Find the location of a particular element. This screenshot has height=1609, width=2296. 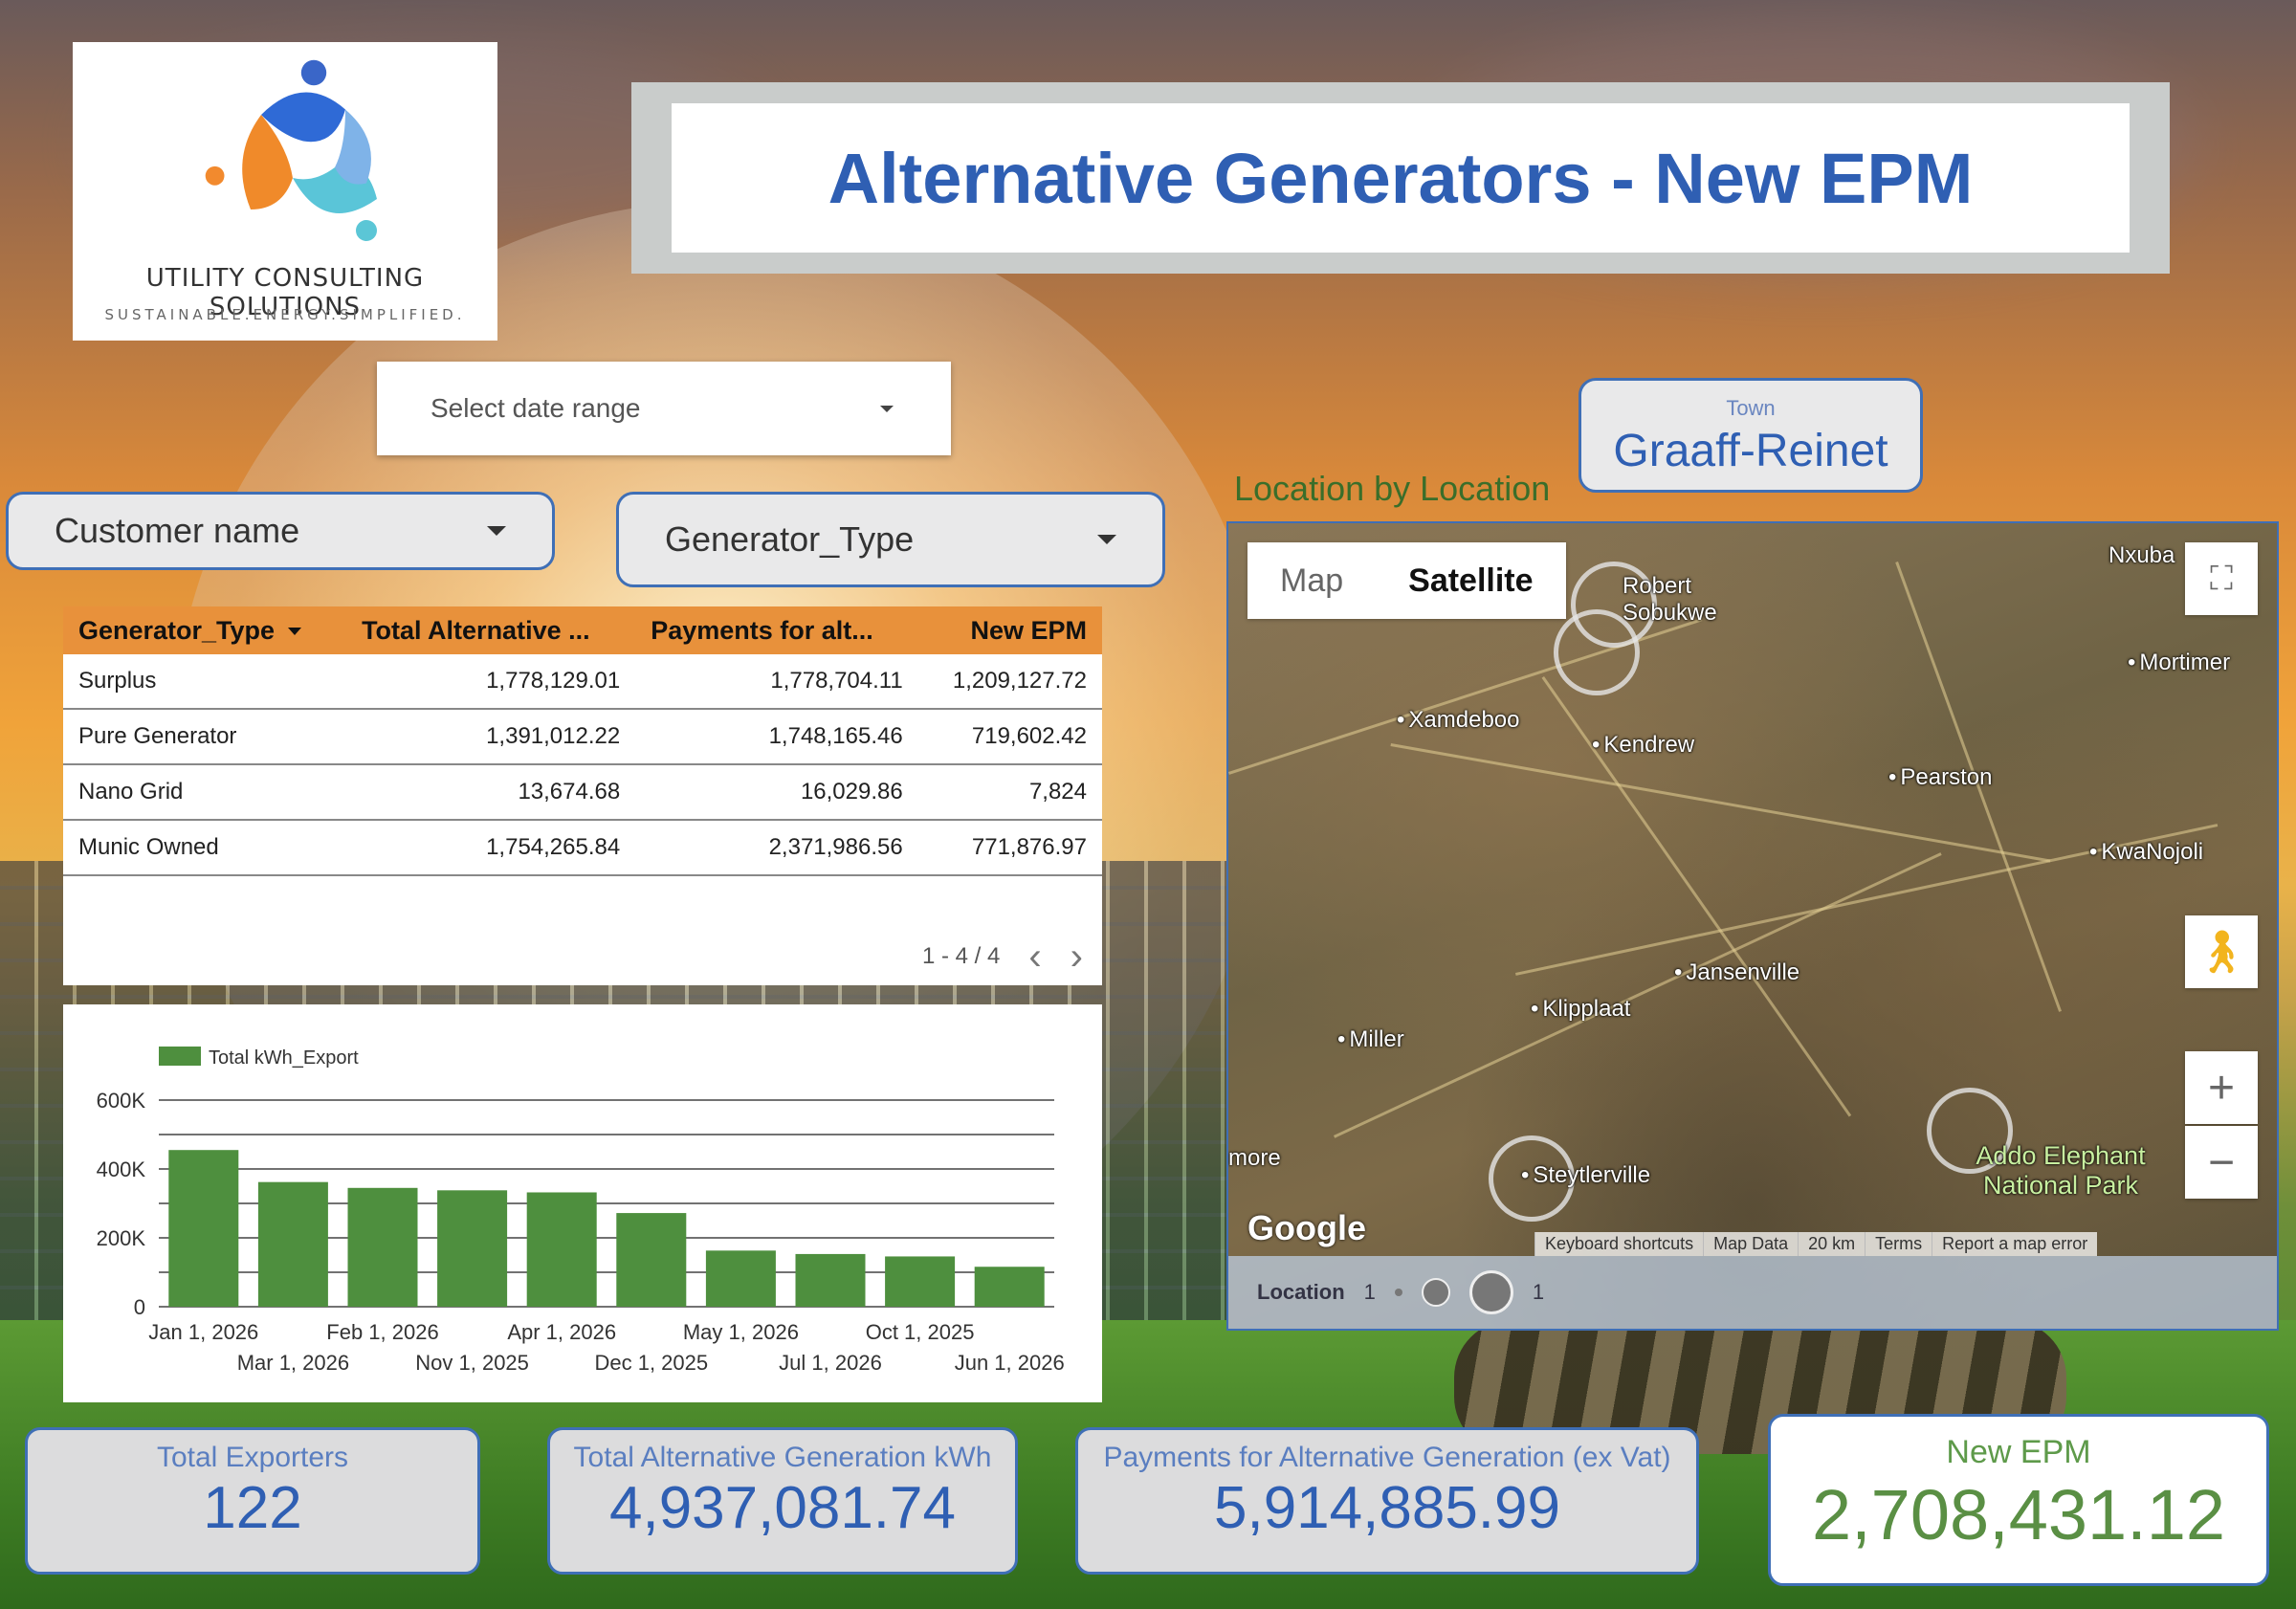

table-row: Nano Grid 13,674.68 16,029.86 7,824 is located at coordinates (582, 792).